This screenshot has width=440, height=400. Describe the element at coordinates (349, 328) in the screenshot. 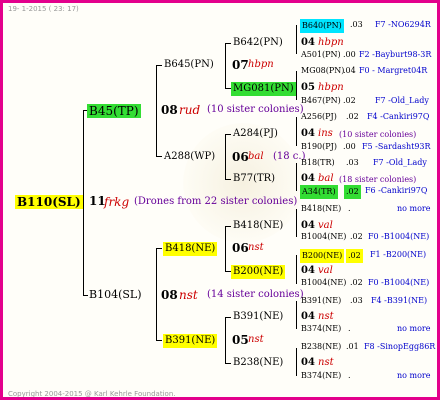

I see `g4-13-year: .` at that location.